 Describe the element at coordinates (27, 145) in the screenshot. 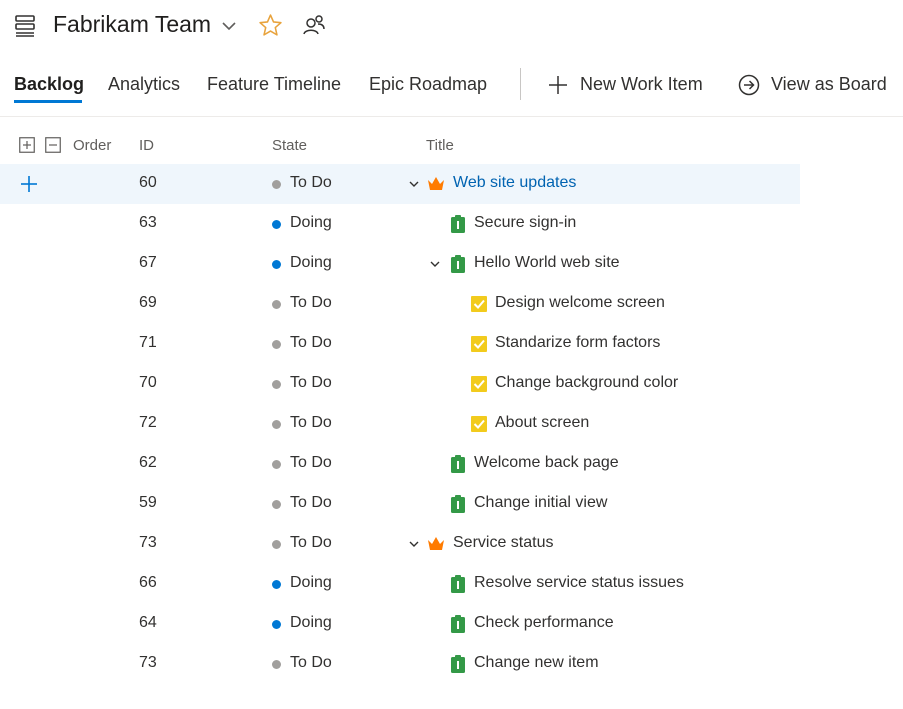

I see `expand-all-icon` at that location.